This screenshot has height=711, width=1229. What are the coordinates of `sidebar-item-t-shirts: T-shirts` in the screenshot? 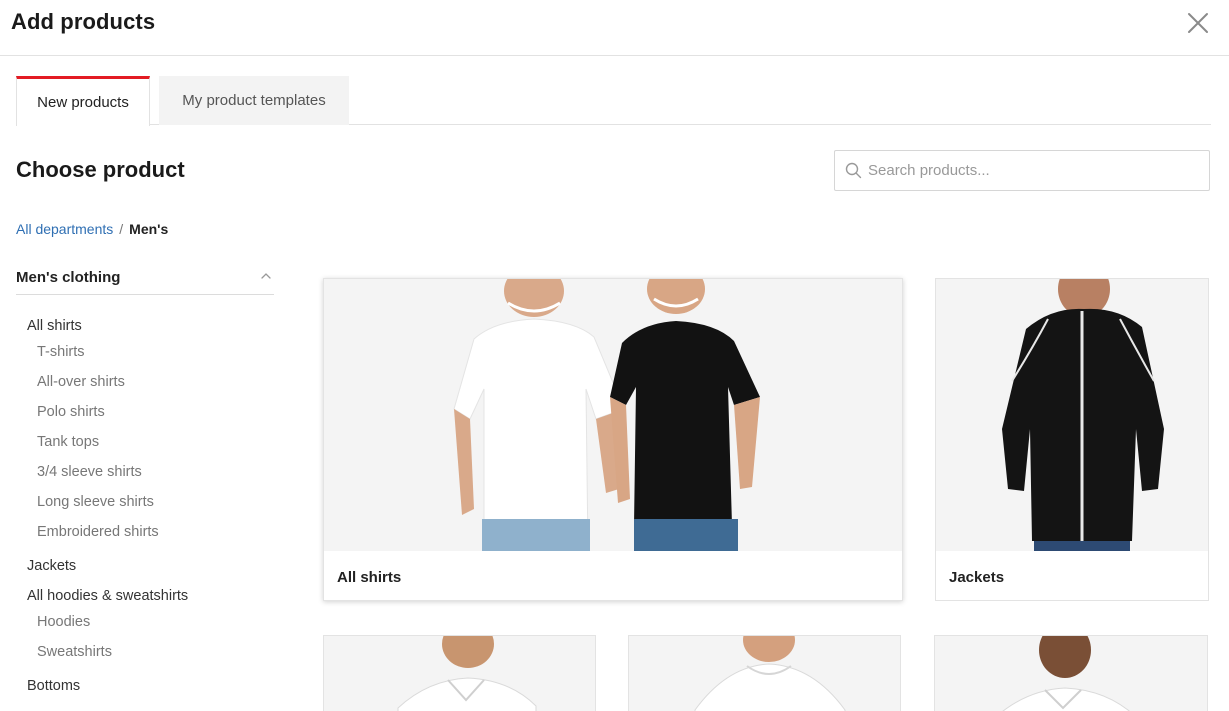 It's located at (61, 352).